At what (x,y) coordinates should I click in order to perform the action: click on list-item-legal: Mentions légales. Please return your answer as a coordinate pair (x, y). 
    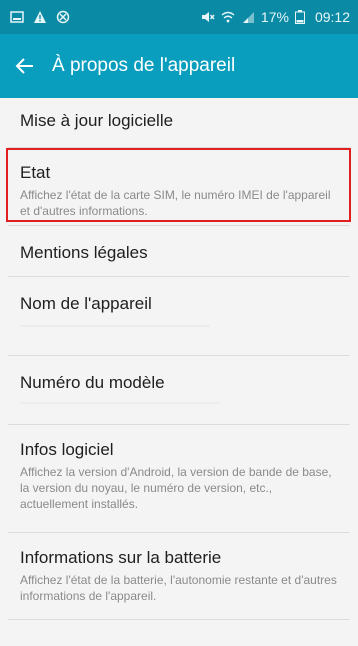
    Looking at the image, I should click on (179, 251).